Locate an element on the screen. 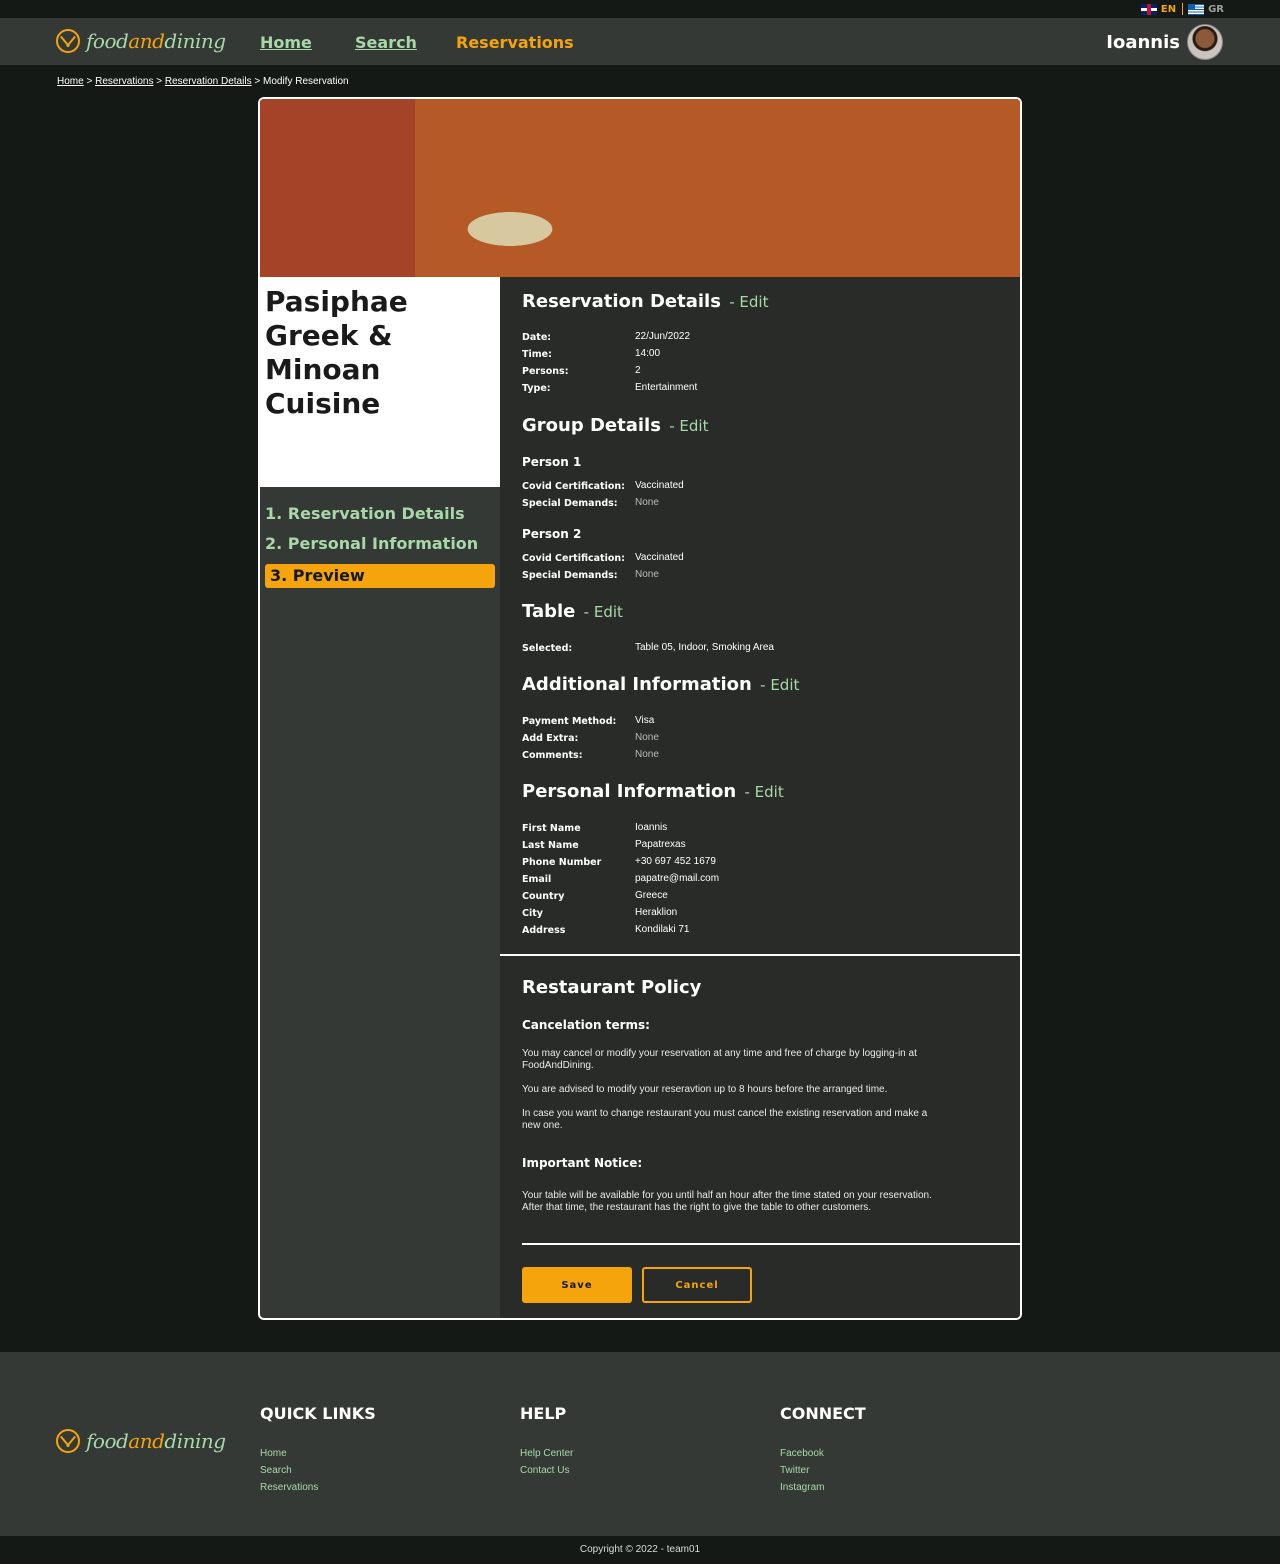 This screenshot has width=1280, height=1564. lang-divider is located at coordinates (1183, 9).